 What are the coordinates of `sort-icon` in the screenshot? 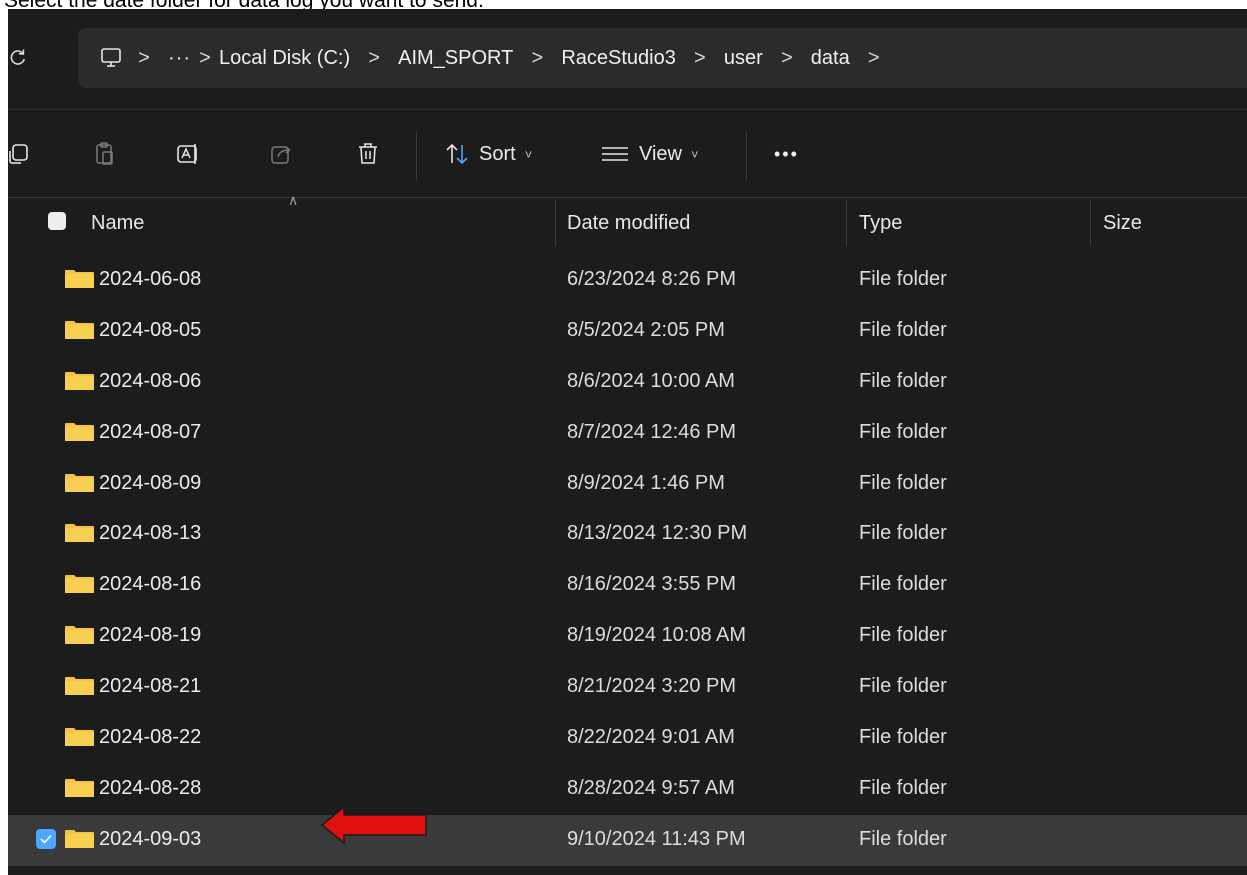 It's located at (457, 154).